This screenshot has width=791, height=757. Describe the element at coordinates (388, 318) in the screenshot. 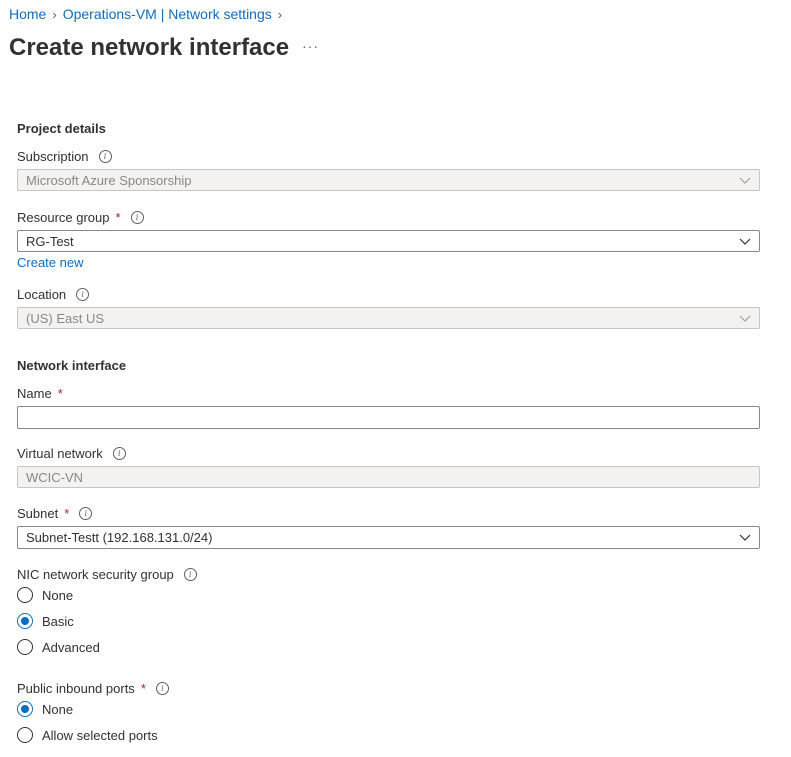

I see `location-dropdown: (US) East US` at that location.